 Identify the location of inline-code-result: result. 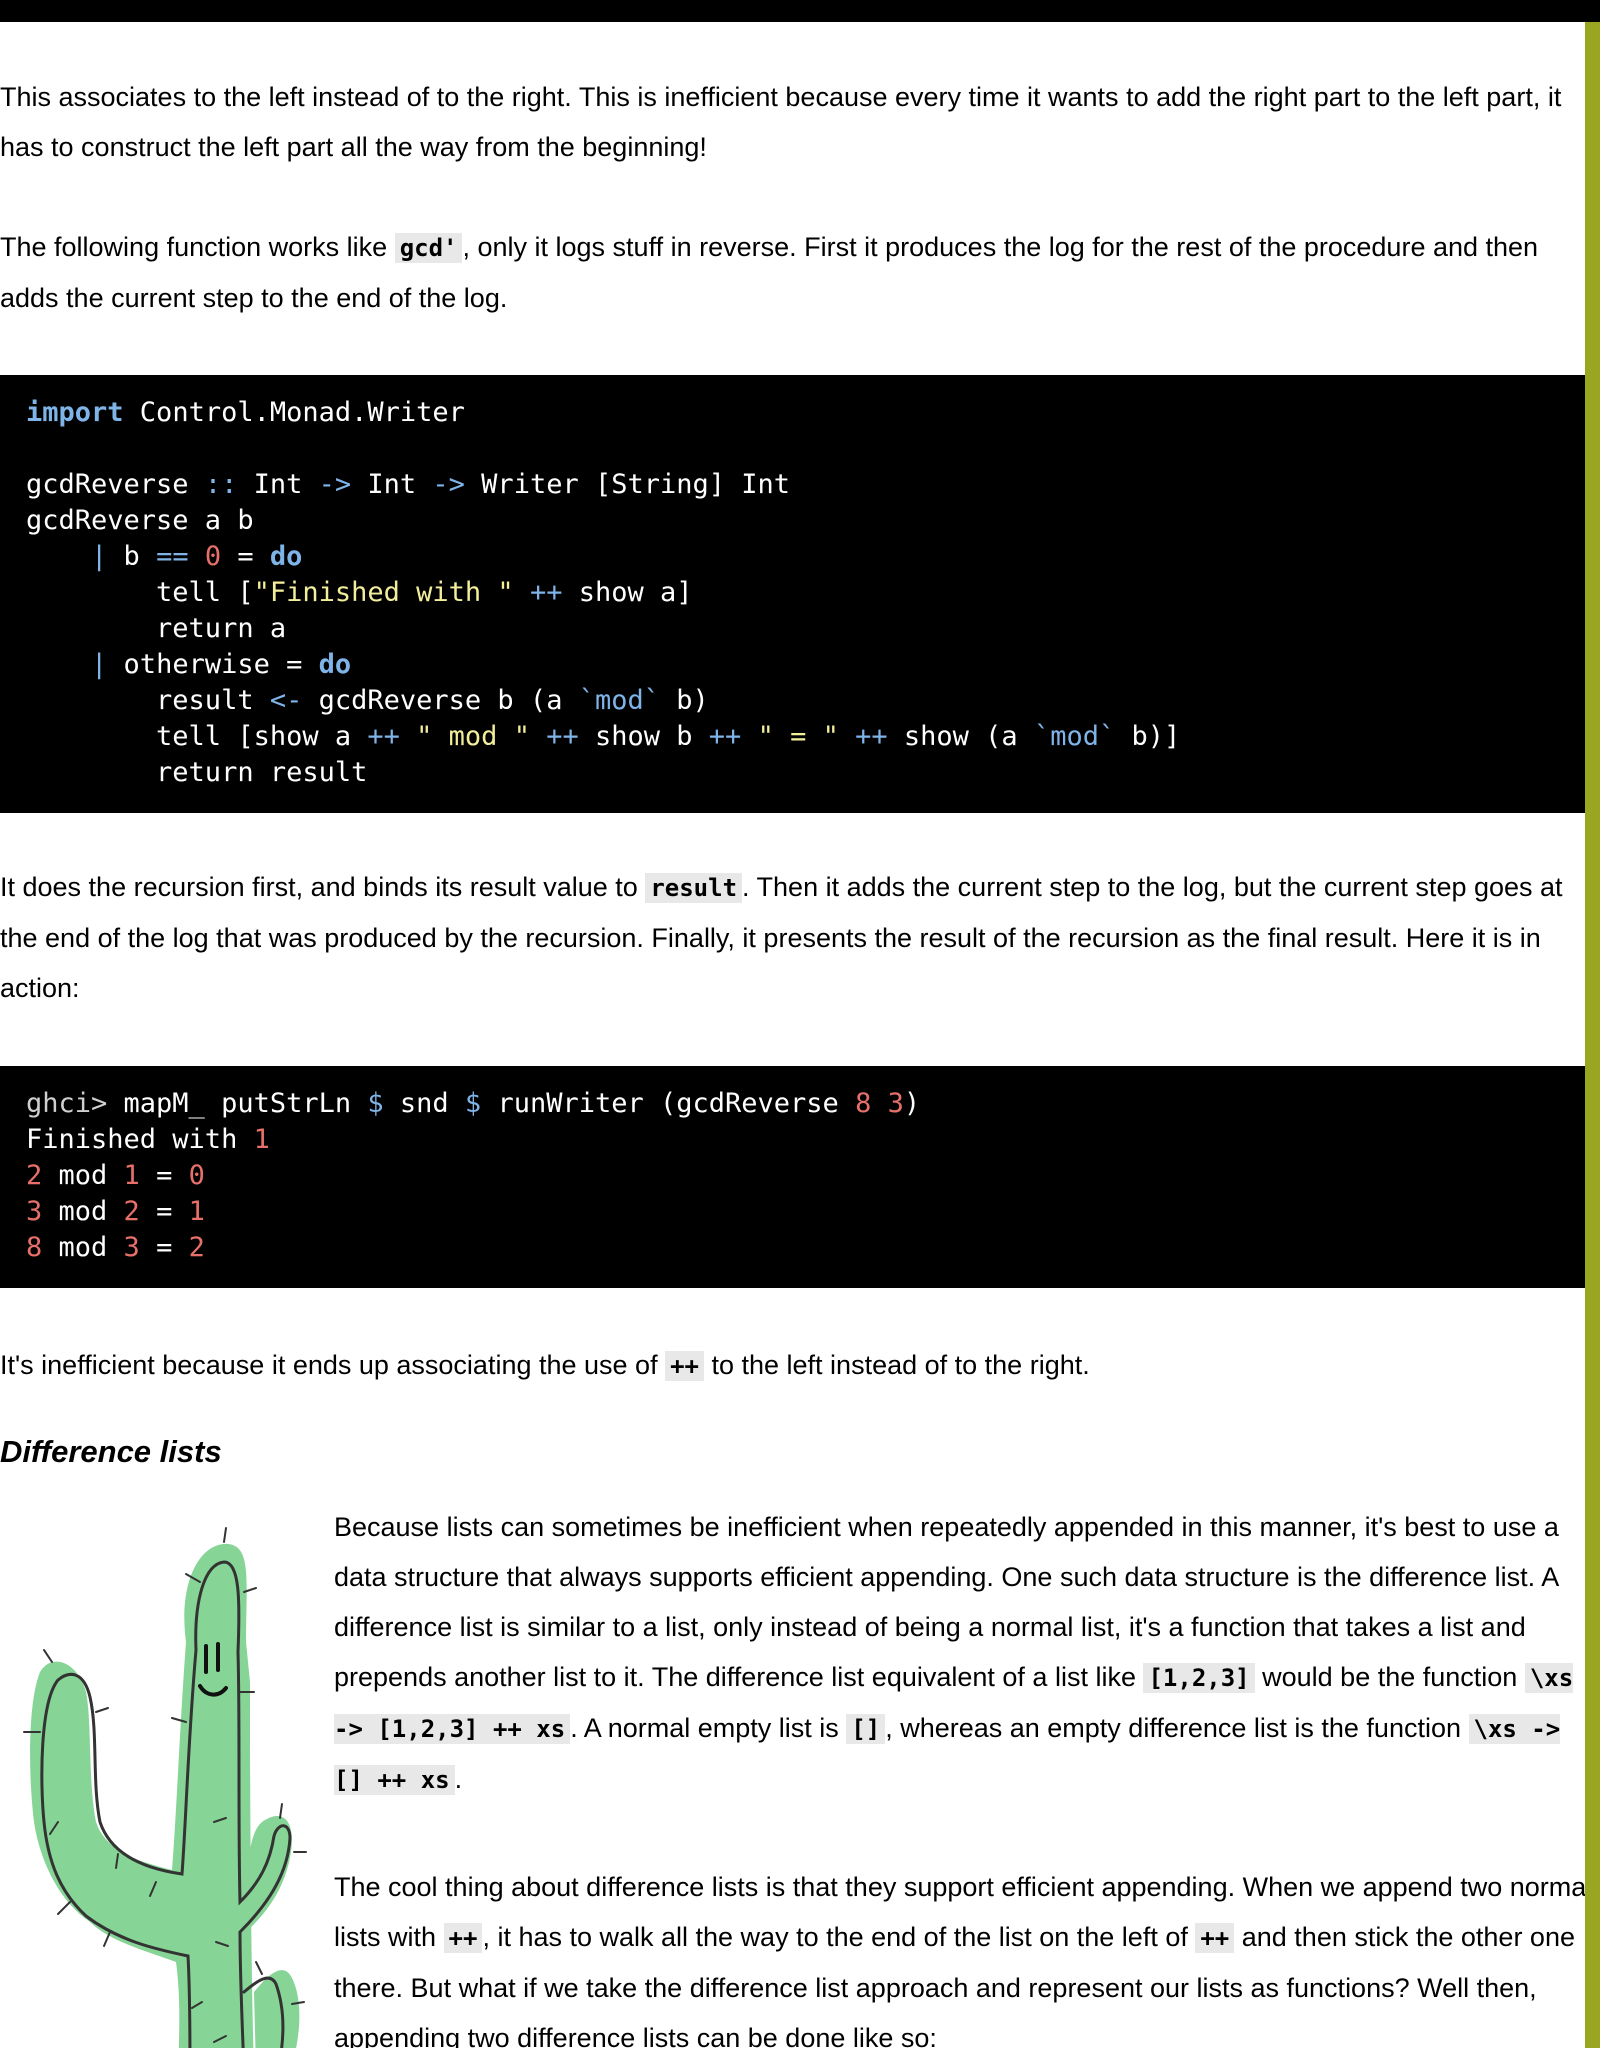
(694, 888).